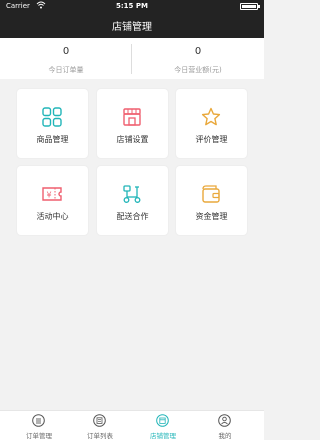 This screenshot has width=320, height=440. I want to click on menu-circle-icon, so click(38, 420).